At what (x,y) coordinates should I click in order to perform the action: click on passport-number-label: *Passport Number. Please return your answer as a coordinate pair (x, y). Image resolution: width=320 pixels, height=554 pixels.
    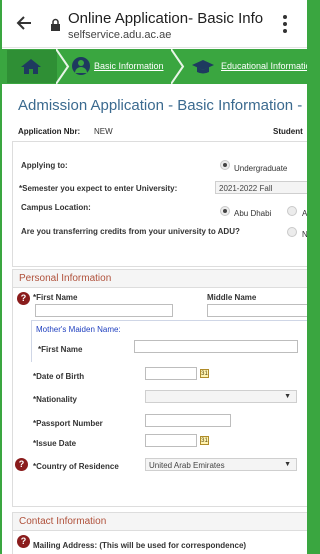
    Looking at the image, I should click on (68, 423).